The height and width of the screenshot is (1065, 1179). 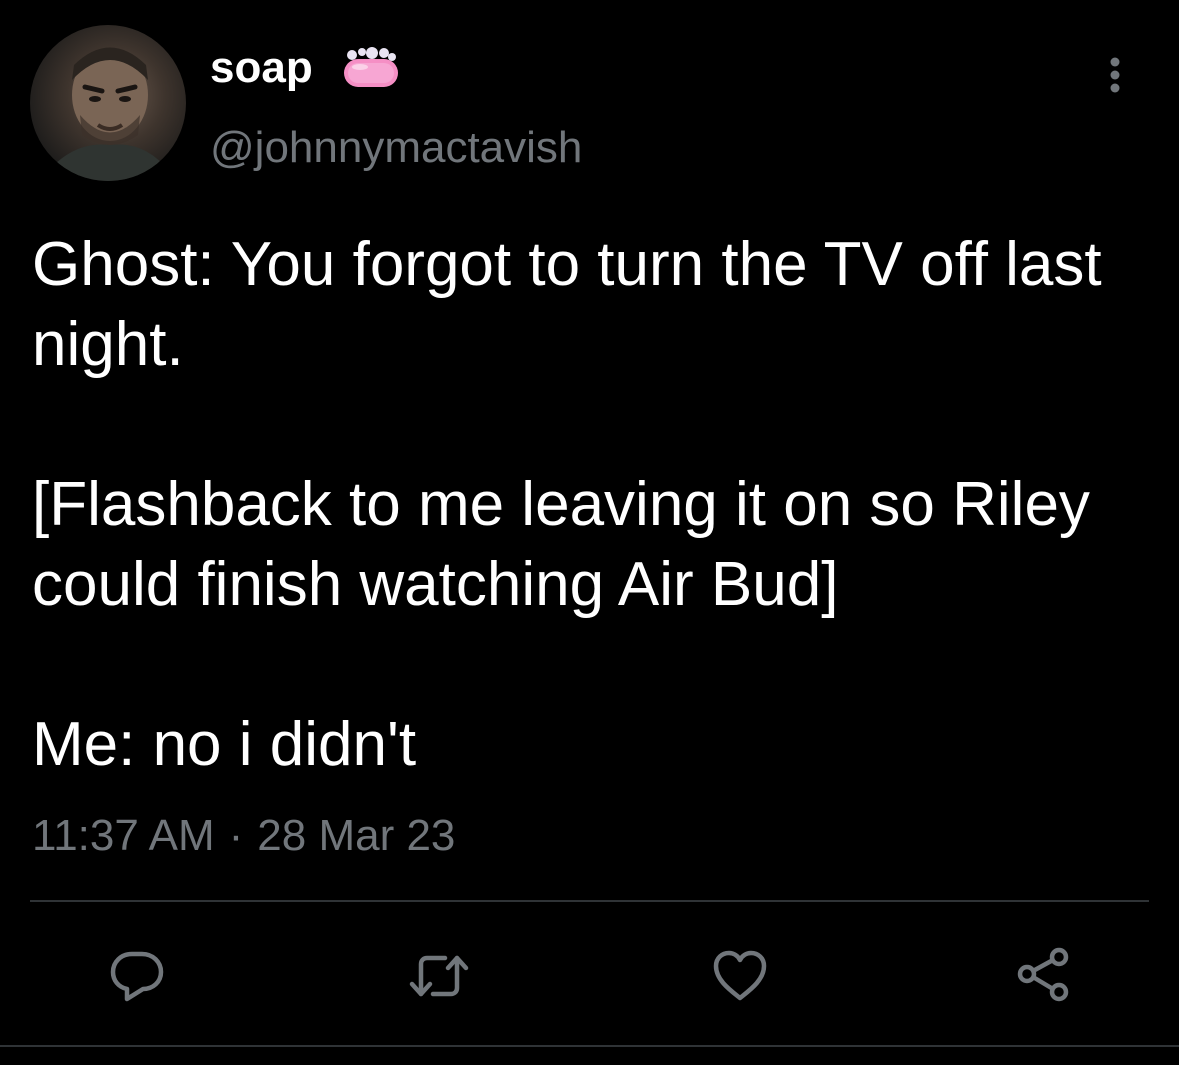 I want to click on share-button, so click(x=1044, y=976).